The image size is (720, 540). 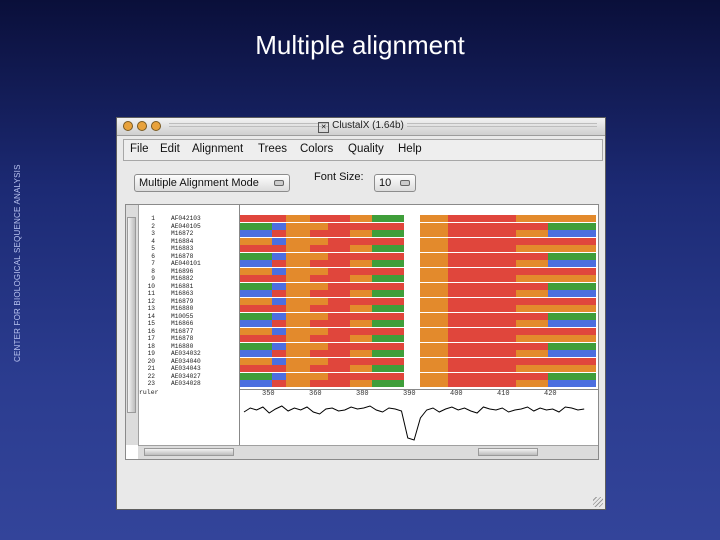 What do you see at coordinates (217, 149) in the screenshot?
I see `menu-alignment: Alignment` at bounding box center [217, 149].